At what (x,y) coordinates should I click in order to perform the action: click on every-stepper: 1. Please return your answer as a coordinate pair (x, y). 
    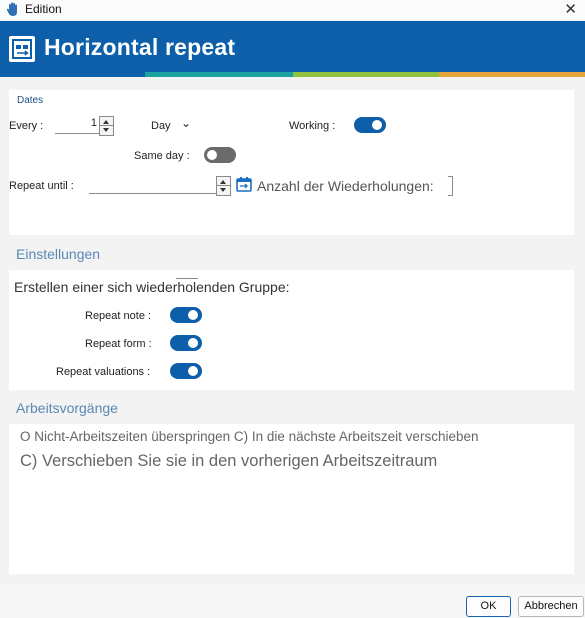
    Looking at the image, I should click on (84, 126).